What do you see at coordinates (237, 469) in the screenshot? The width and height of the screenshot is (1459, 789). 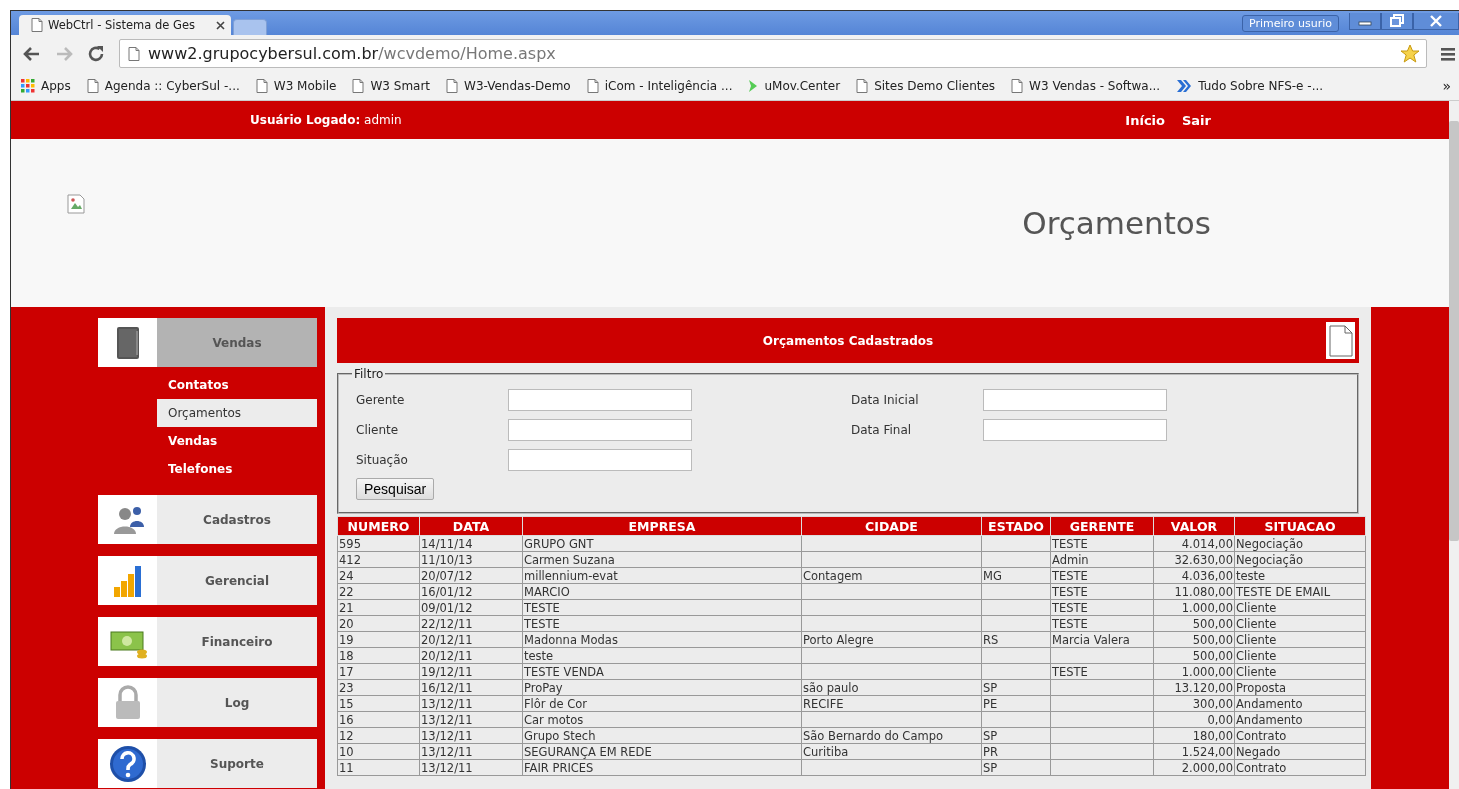 I see `submenu-item: Telefones` at bounding box center [237, 469].